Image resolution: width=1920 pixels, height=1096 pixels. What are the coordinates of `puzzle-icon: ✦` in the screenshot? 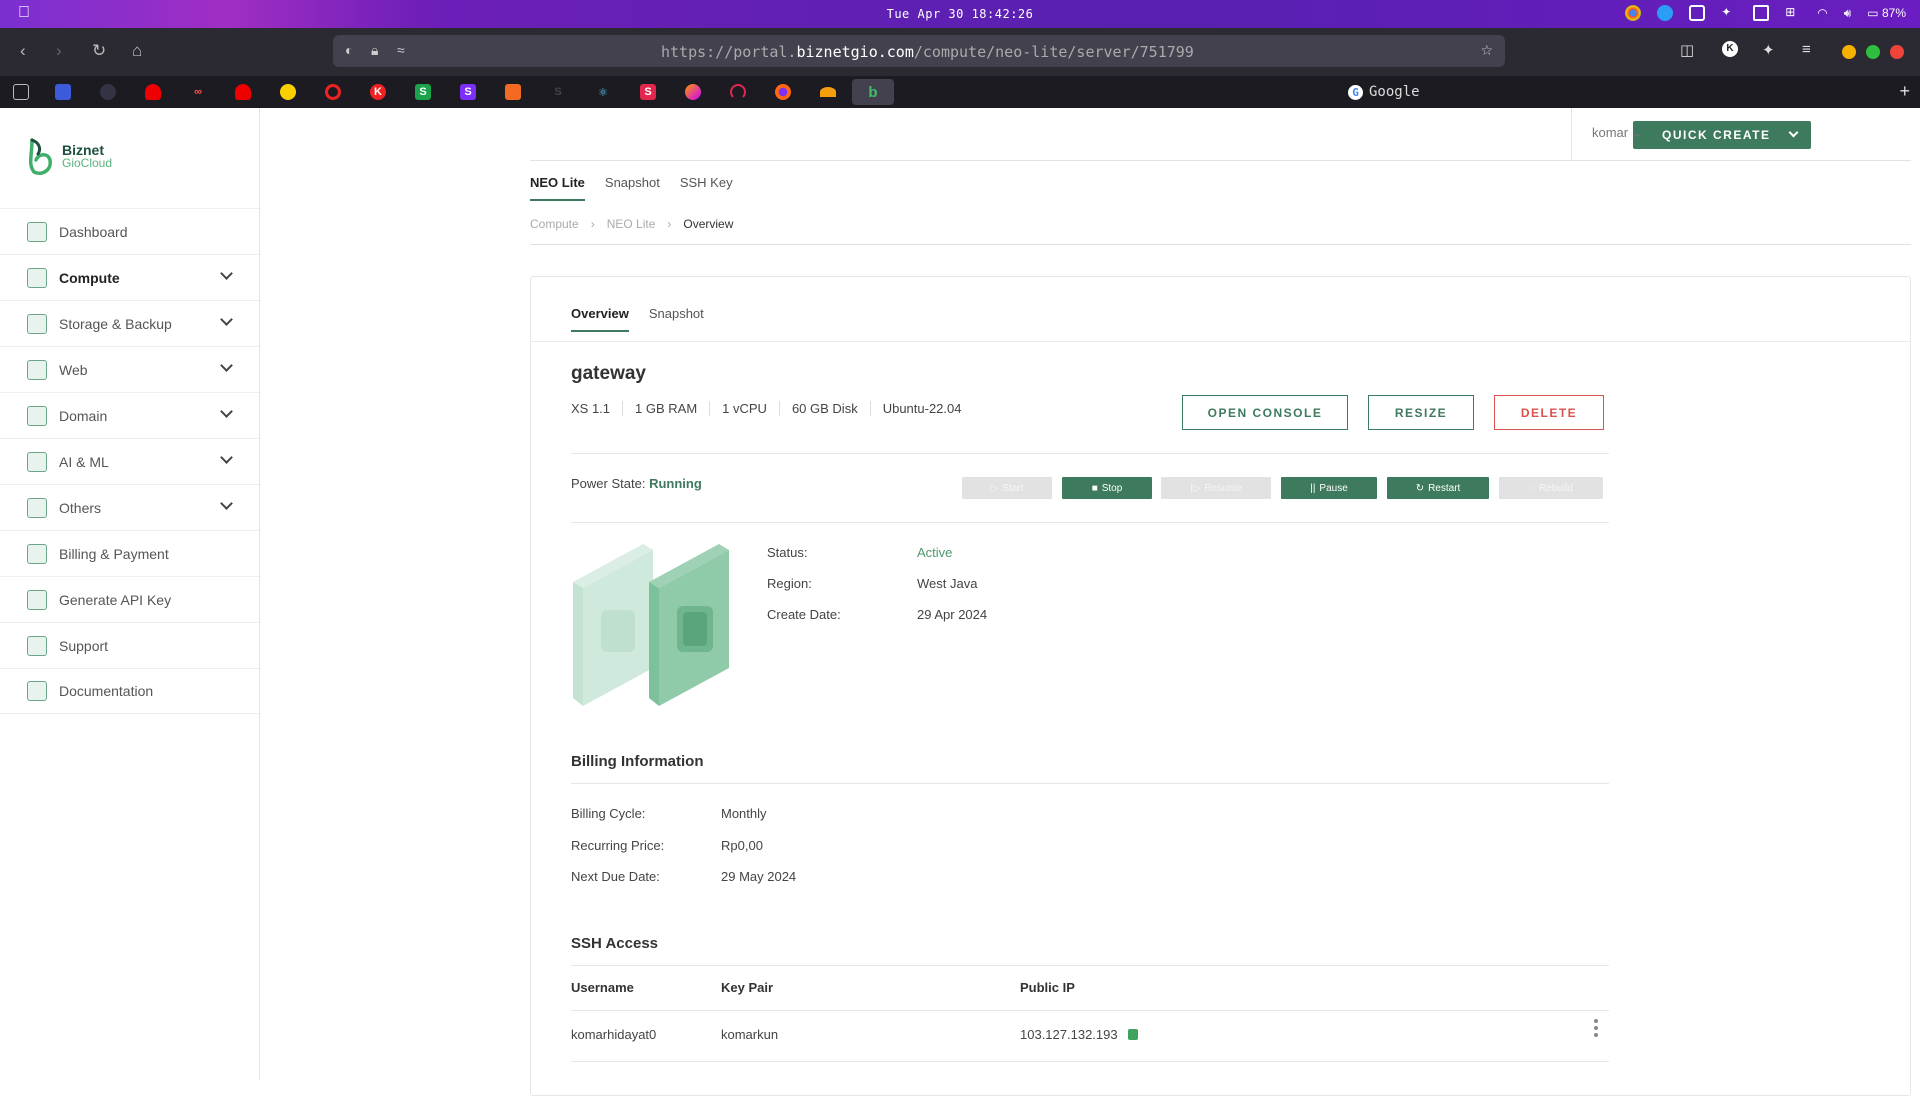 It's located at (1729, 13).